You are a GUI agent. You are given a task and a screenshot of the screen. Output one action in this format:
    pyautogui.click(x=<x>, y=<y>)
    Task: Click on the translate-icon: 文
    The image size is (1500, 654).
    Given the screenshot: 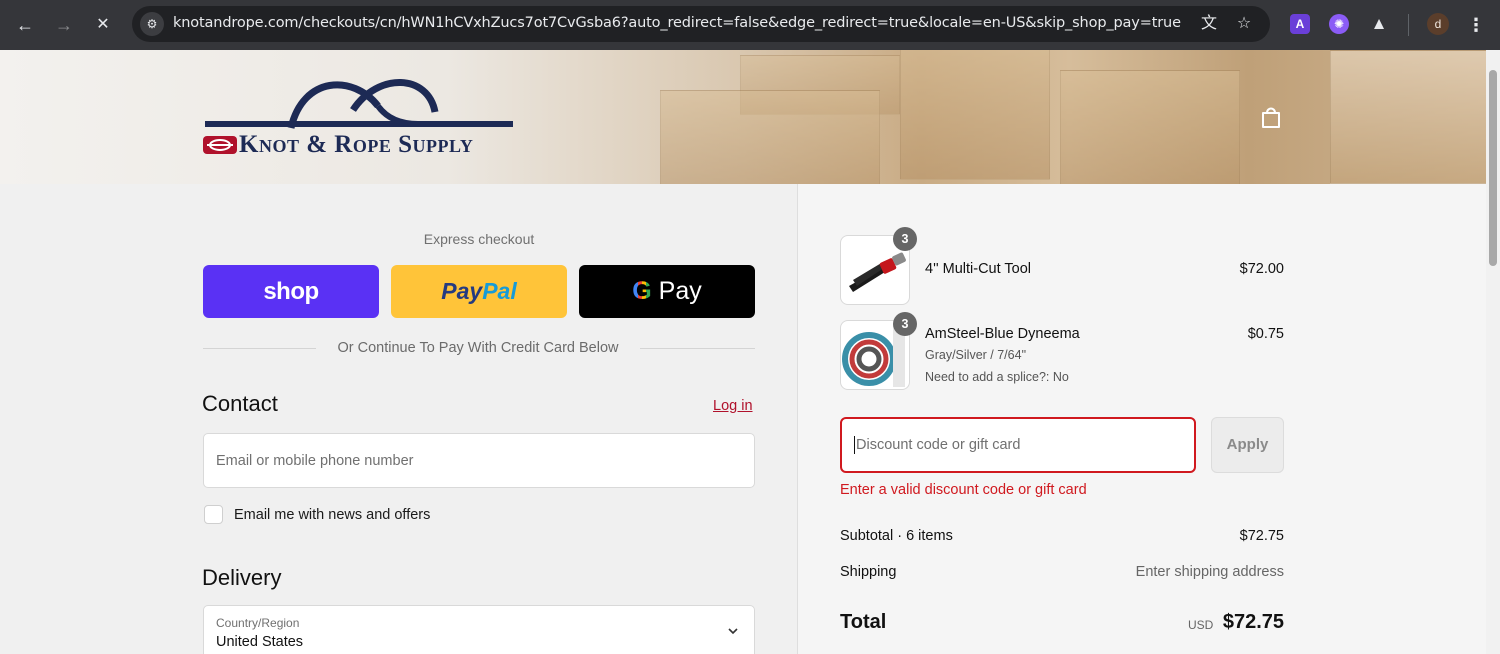 What is the action you would take?
    pyautogui.click(x=1209, y=24)
    